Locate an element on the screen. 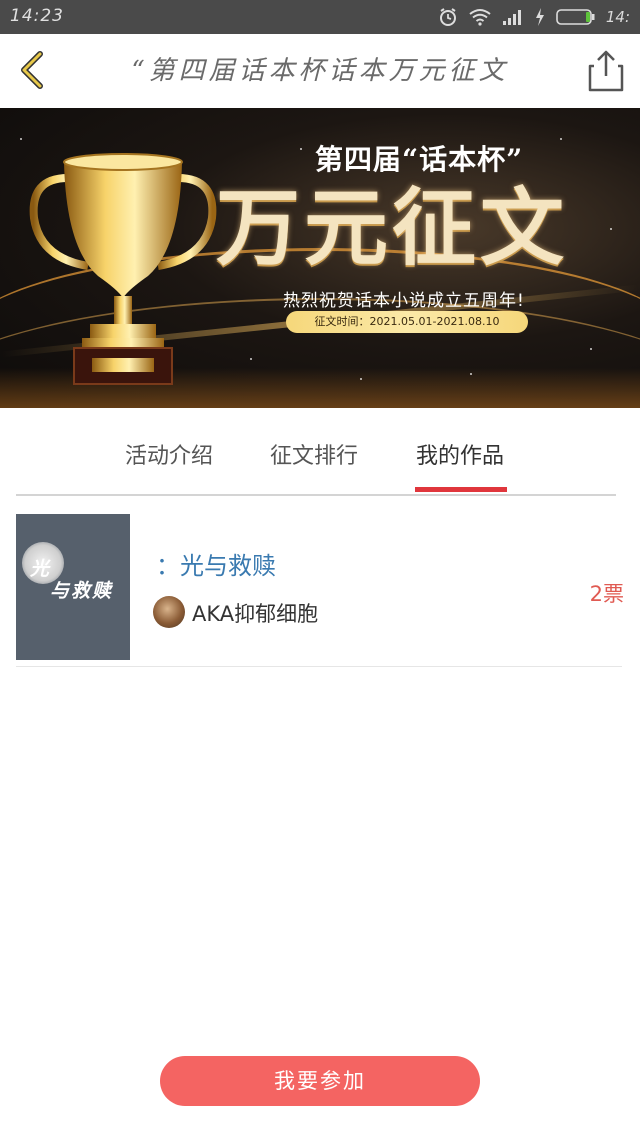 The height and width of the screenshot is (1138, 640). status-time: 14:23 is located at coordinates (37, 16).